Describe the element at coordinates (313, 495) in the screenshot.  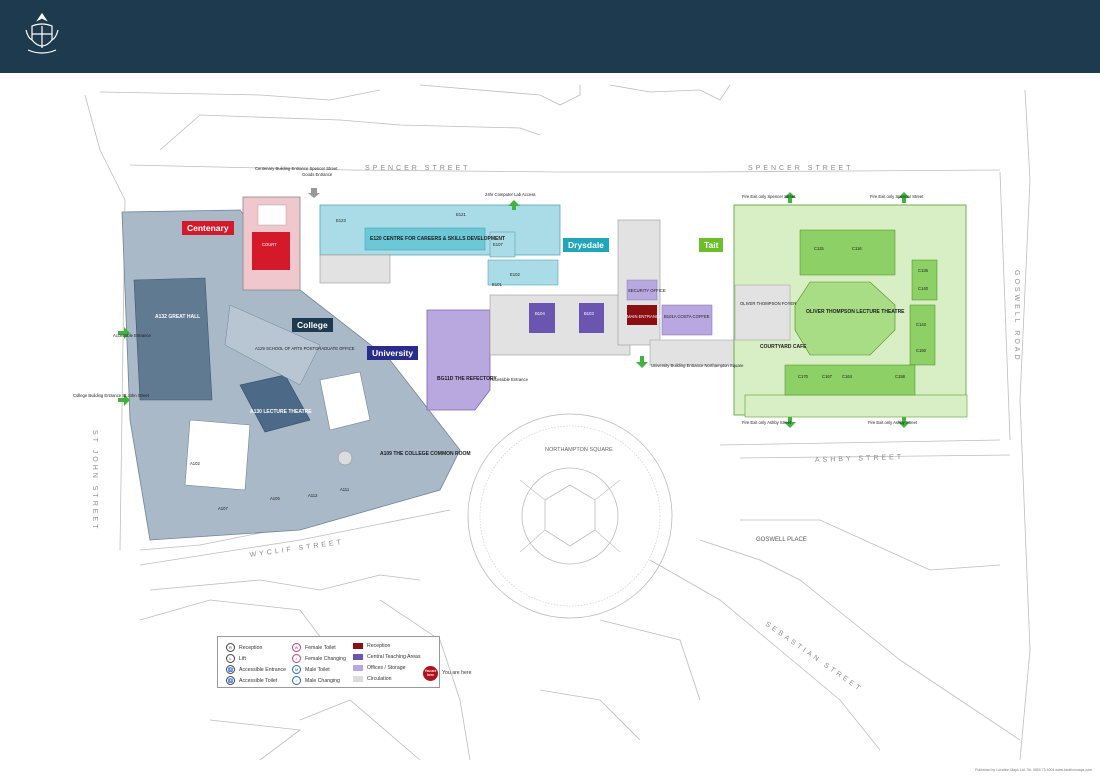
I see `room-label: A112` at that location.